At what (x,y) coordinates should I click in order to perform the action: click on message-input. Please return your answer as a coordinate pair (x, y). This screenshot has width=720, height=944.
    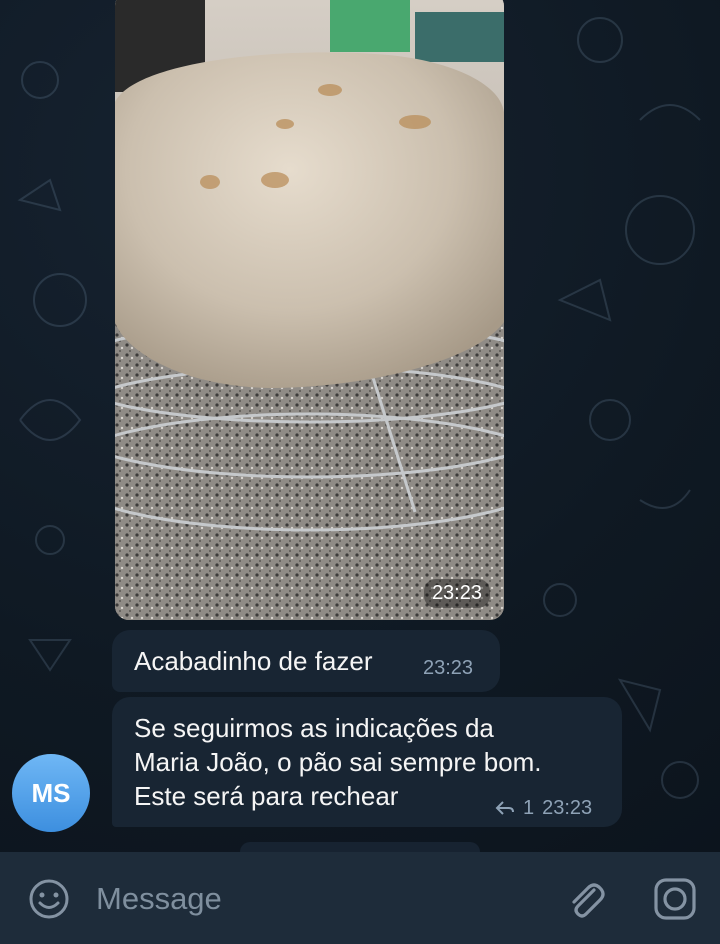
    Looking at the image, I should click on (316, 899).